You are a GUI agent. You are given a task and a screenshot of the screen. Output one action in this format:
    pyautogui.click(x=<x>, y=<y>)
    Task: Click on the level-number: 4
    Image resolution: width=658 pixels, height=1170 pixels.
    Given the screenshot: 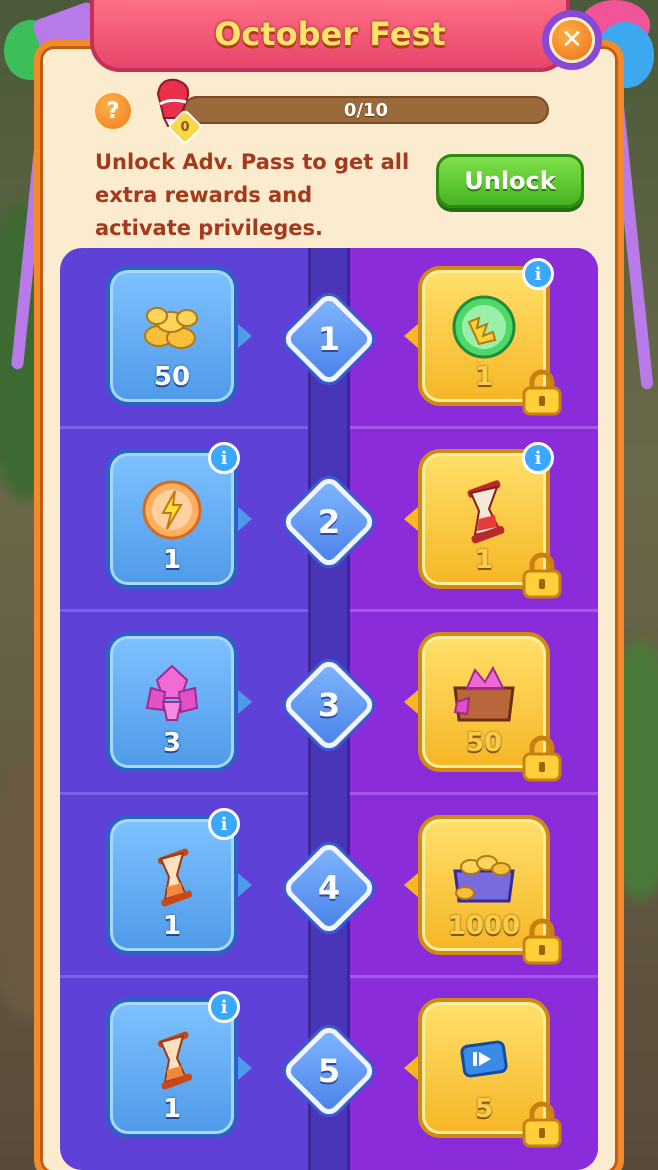 What is the action you would take?
    pyautogui.click(x=329, y=888)
    